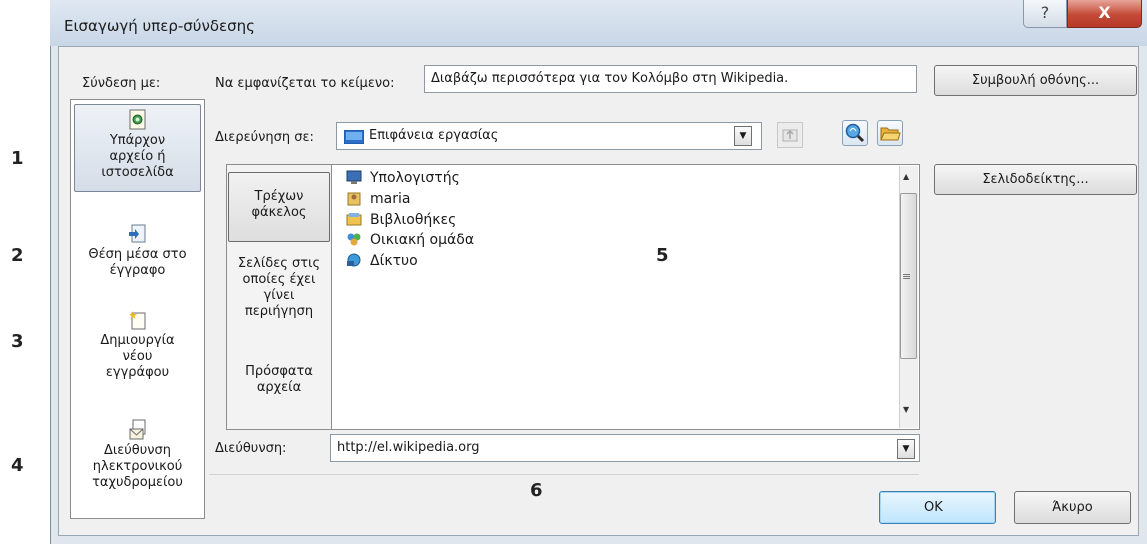  I want to click on tab-recent-files: Πρόσφατα αρχεία, so click(279, 384).